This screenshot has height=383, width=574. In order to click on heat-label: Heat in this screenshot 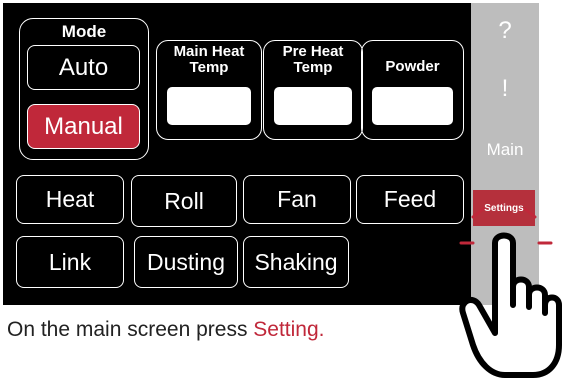, I will do `click(70, 199)`.